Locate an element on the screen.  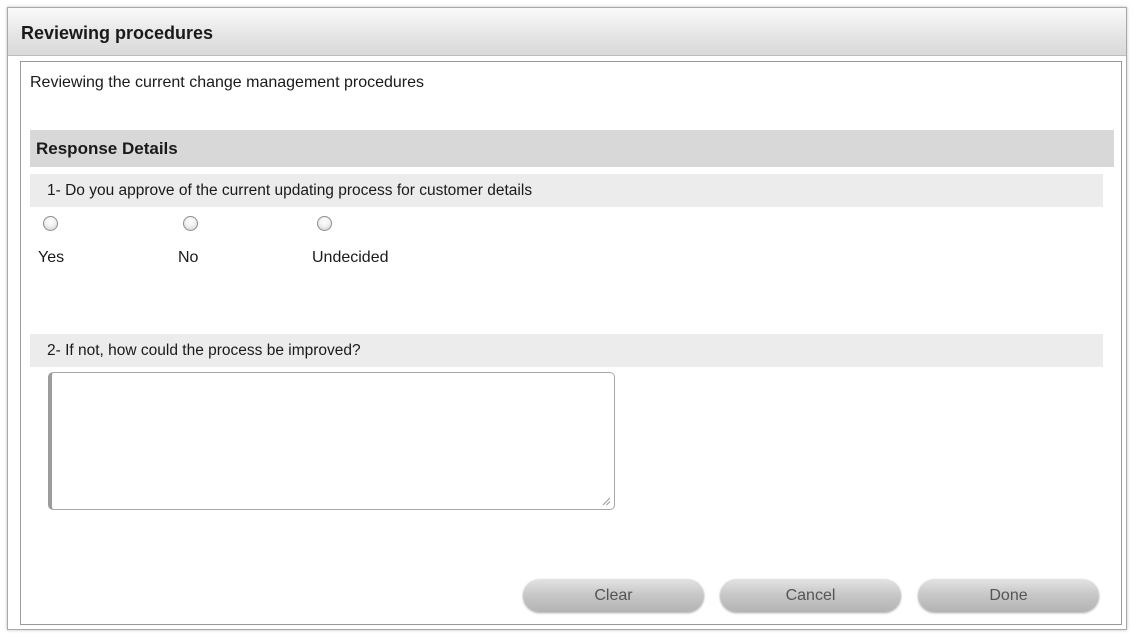
improvement-textarea-wrapper is located at coordinates (331, 441).